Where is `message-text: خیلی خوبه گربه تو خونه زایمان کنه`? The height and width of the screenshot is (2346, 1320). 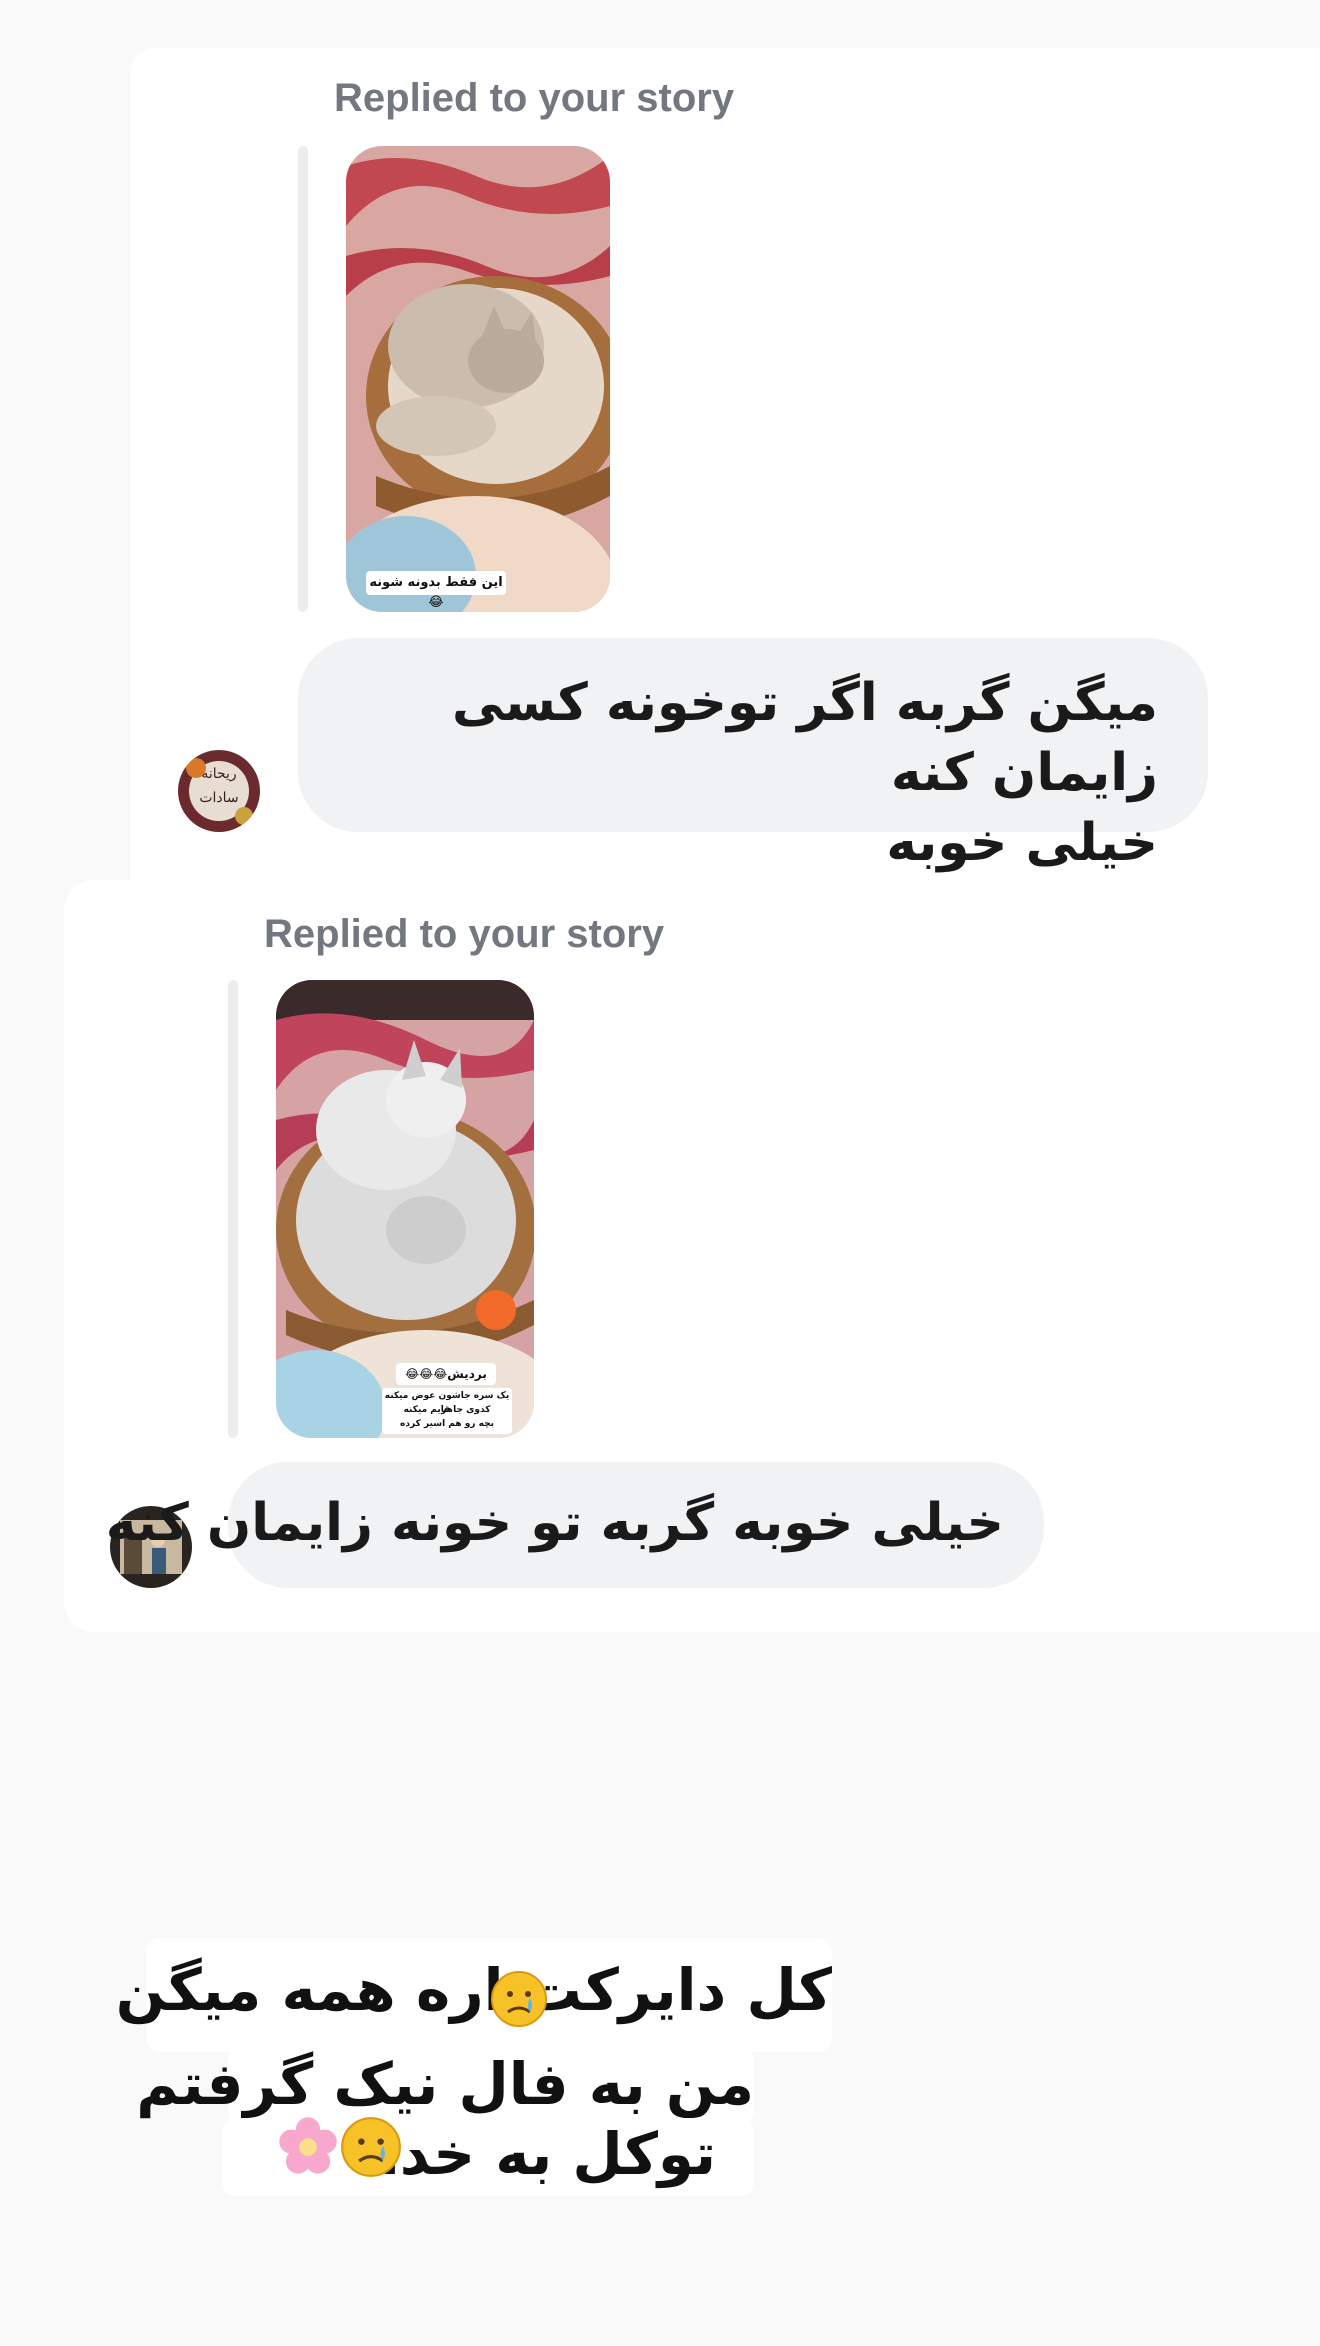 message-text: خیلی خوبه گربه تو خونه زایمان کنه is located at coordinates (554, 1523).